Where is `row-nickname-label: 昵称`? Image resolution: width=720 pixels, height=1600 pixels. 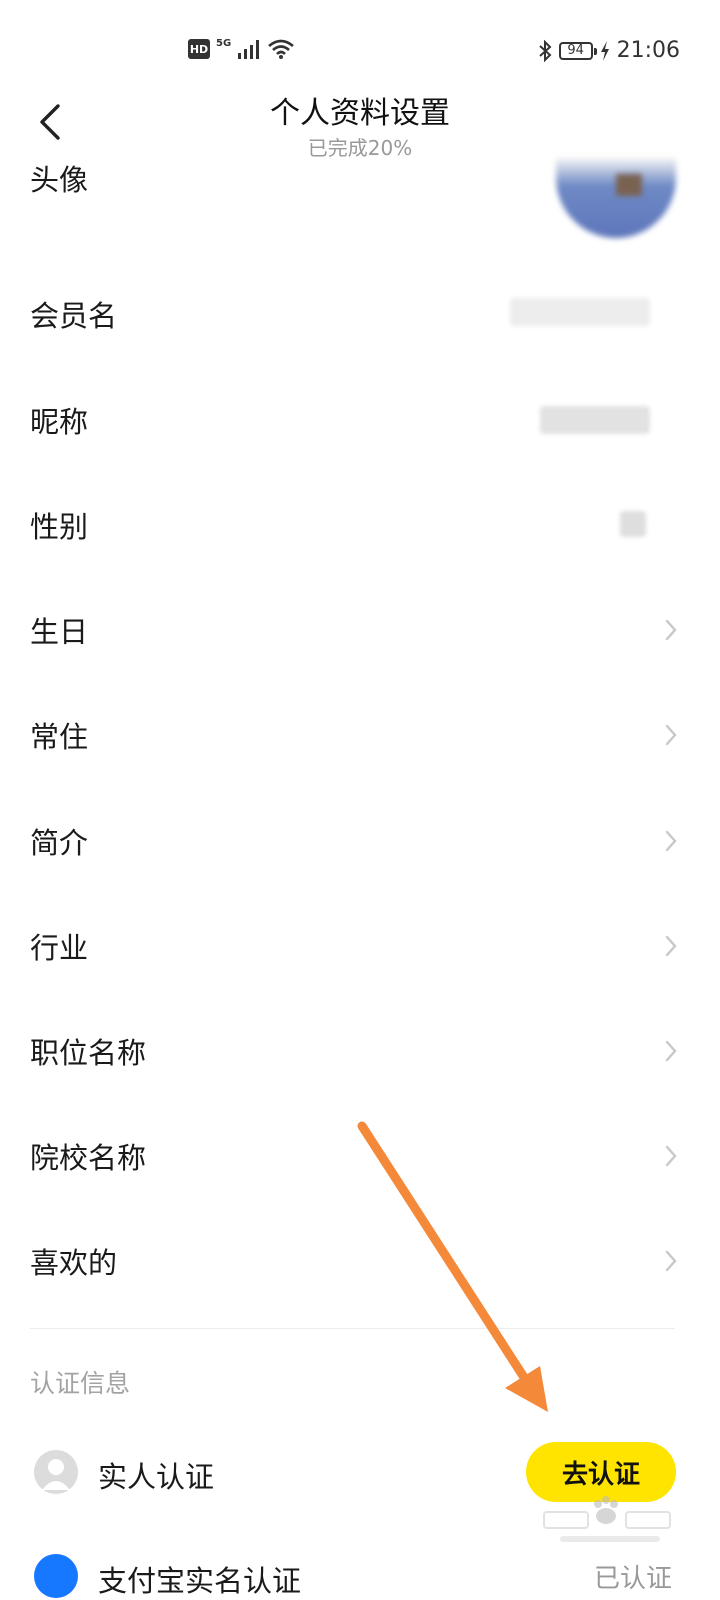
row-nickname-label: 昵称 is located at coordinates (59, 422).